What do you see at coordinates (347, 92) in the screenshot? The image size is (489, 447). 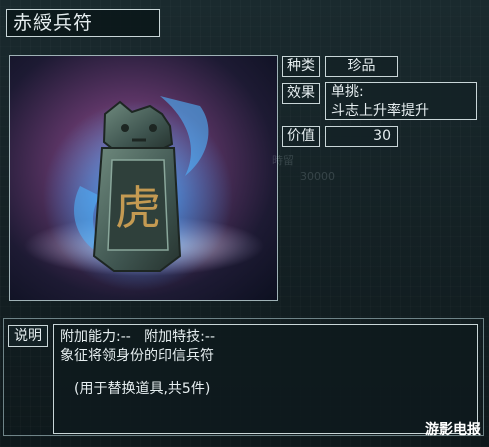 I see `effect-line-1: 单挑:` at bounding box center [347, 92].